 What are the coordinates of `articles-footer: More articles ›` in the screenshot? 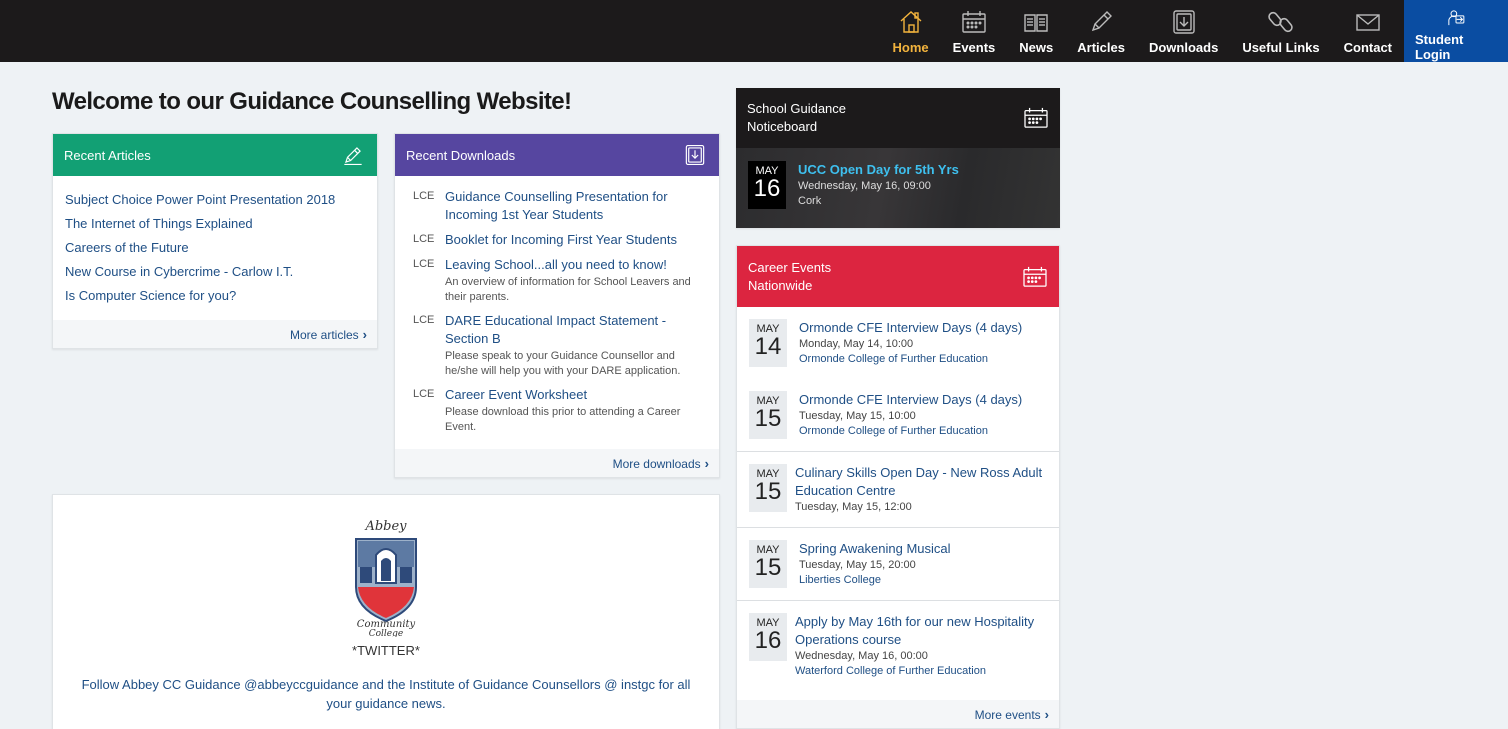 It's located at (215, 334).